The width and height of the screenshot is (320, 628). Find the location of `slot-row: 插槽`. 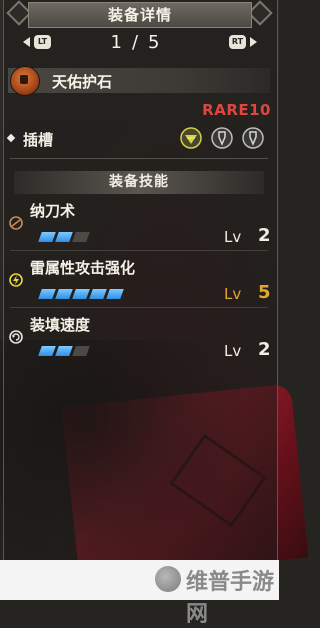

slot-row: 插槽 is located at coordinates (138, 139).